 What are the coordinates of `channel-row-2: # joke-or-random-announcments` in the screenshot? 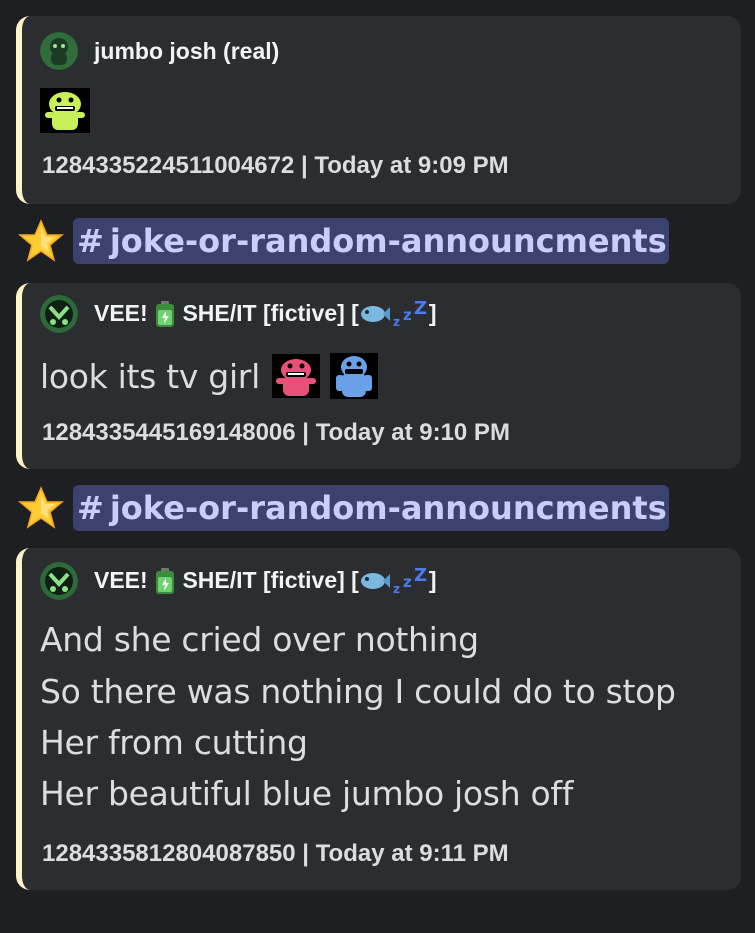 It's located at (343, 508).